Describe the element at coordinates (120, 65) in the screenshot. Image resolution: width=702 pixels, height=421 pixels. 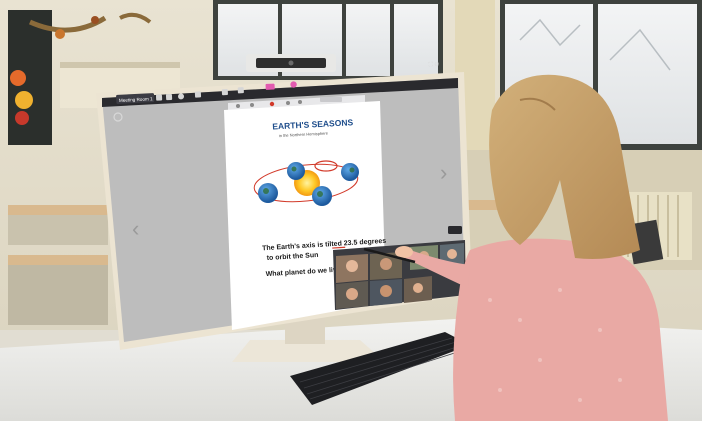
I see `coat-shelf` at that location.